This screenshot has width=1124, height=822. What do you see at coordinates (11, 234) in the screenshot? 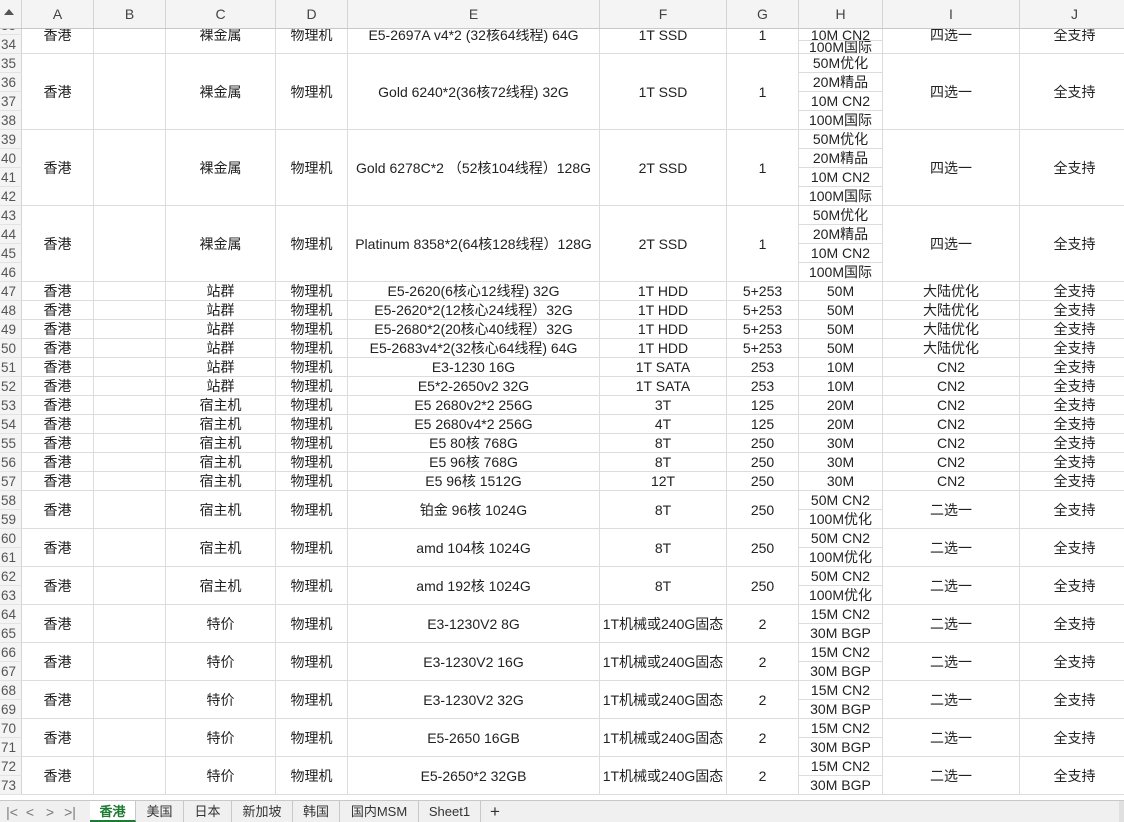
I see `row-header: 44` at bounding box center [11, 234].